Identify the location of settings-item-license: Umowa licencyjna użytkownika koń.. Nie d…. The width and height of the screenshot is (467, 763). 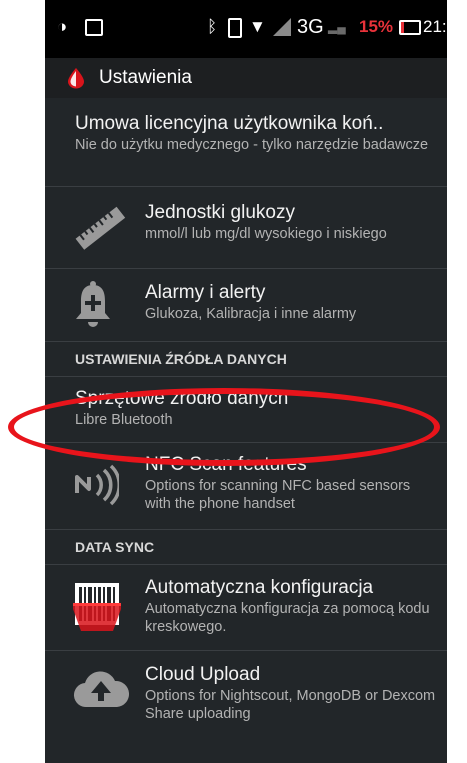
(246, 142).